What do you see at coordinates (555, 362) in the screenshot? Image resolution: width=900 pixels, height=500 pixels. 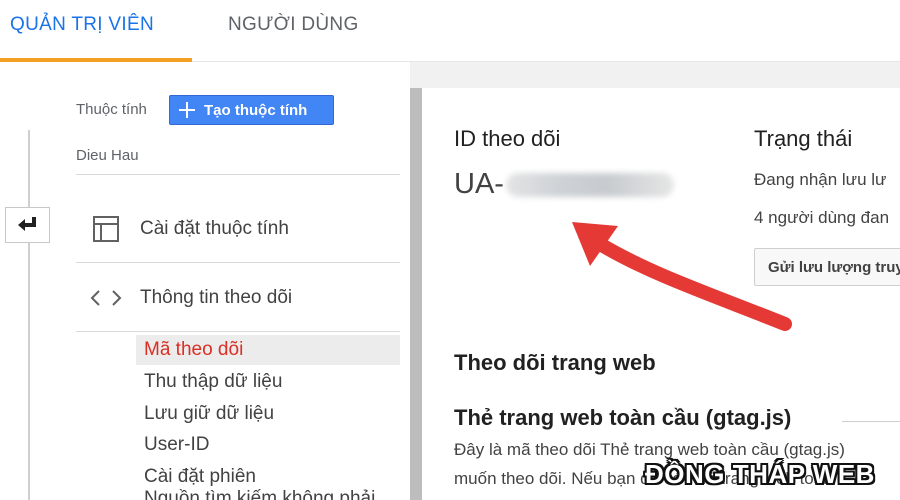 I see `website-tracking-heading: Theo dõi trang web` at bounding box center [555, 362].